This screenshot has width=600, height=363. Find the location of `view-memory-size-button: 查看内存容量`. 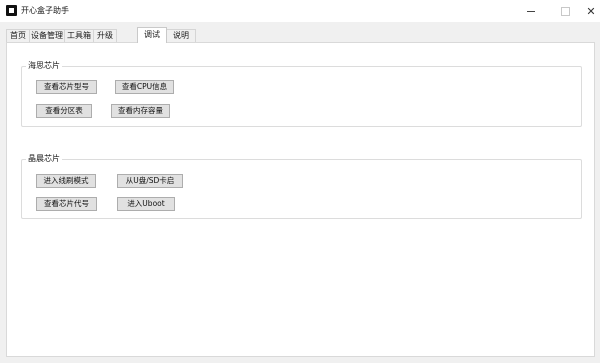

view-memory-size-button: 查看内存容量 is located at coordinates (140, 111).